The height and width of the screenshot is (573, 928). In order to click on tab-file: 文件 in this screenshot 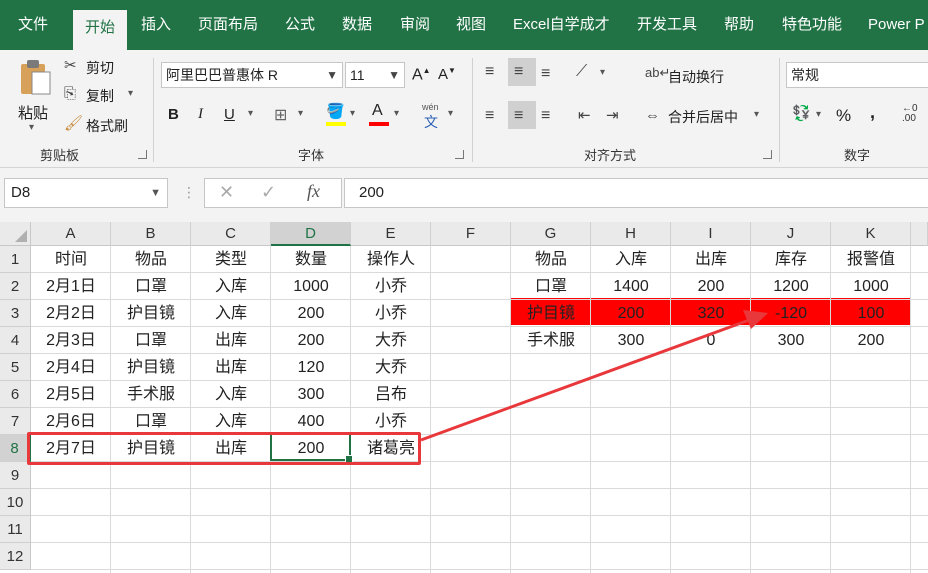, I will do `click(33, 25)`.